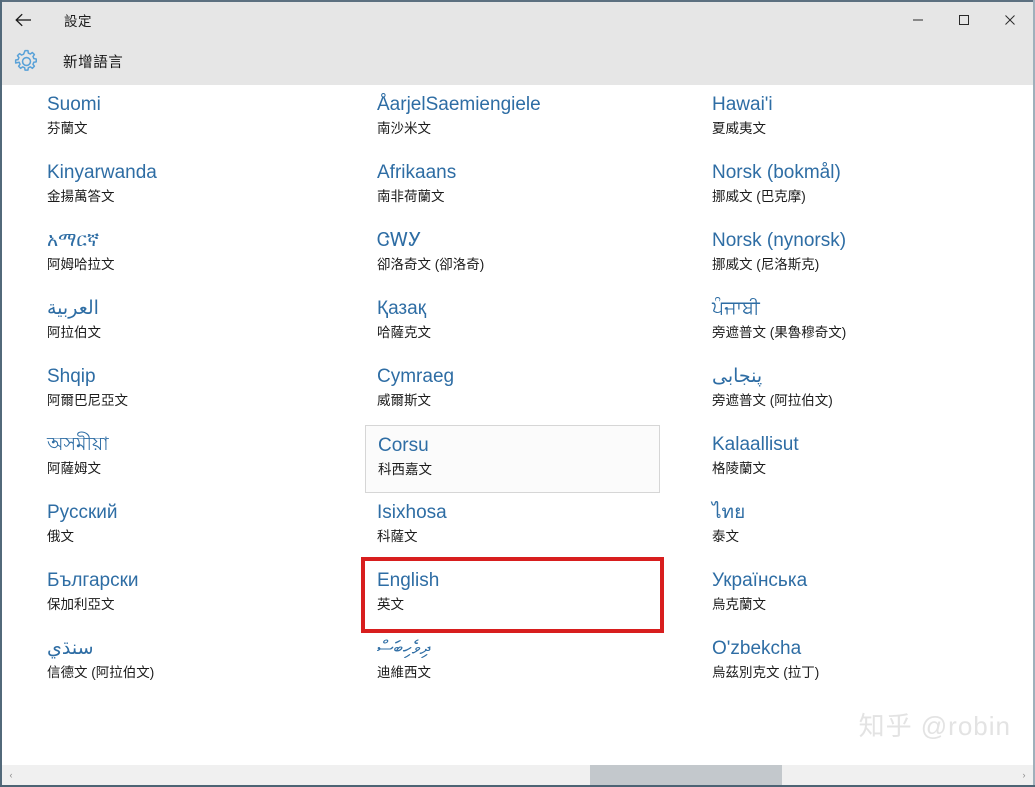 The image size is (1035, 787). I want to click on scrollbar-track, so click(517, 775).